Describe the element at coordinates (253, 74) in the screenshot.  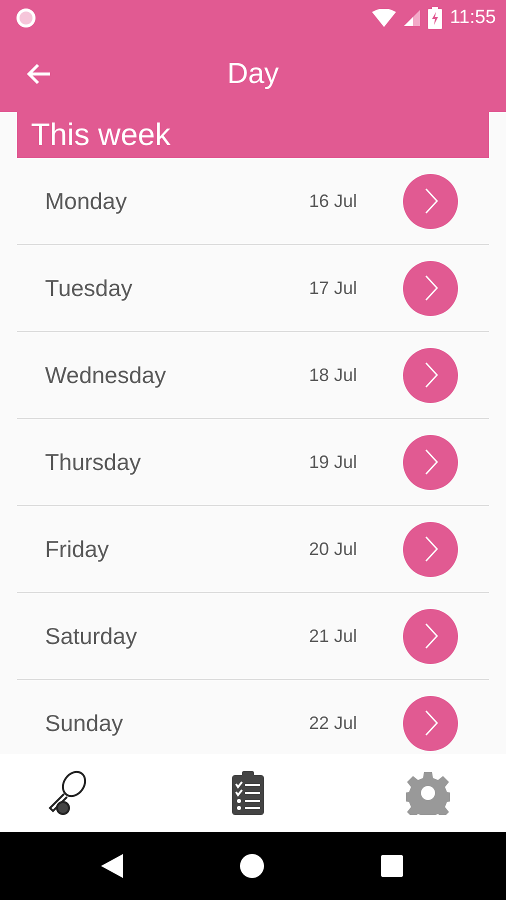
I see `page-title: Day` at that location.